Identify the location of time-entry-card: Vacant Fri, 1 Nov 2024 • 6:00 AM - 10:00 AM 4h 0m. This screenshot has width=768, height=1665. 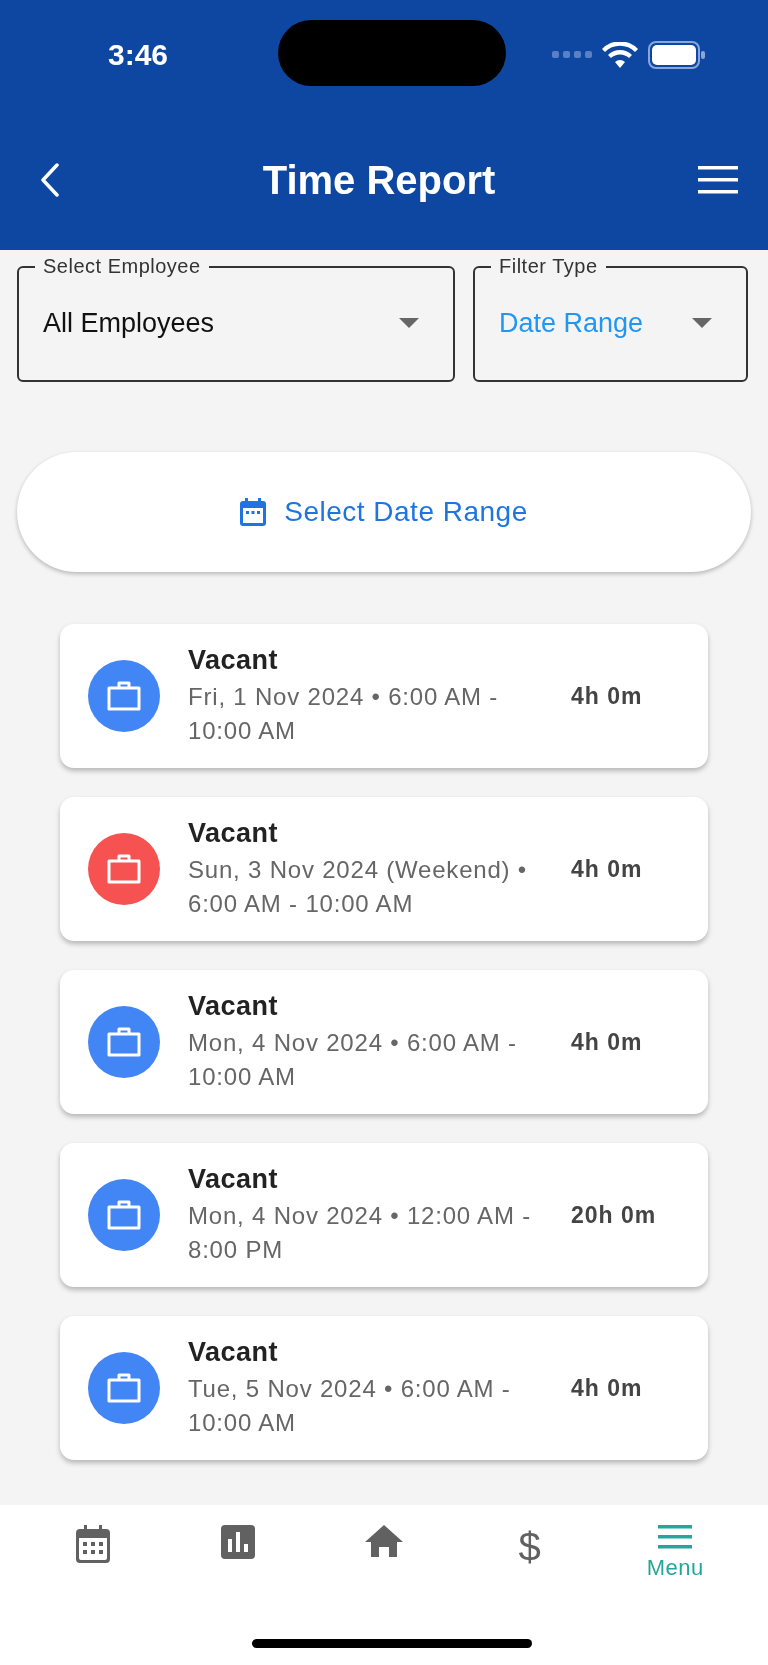
(384, 696).